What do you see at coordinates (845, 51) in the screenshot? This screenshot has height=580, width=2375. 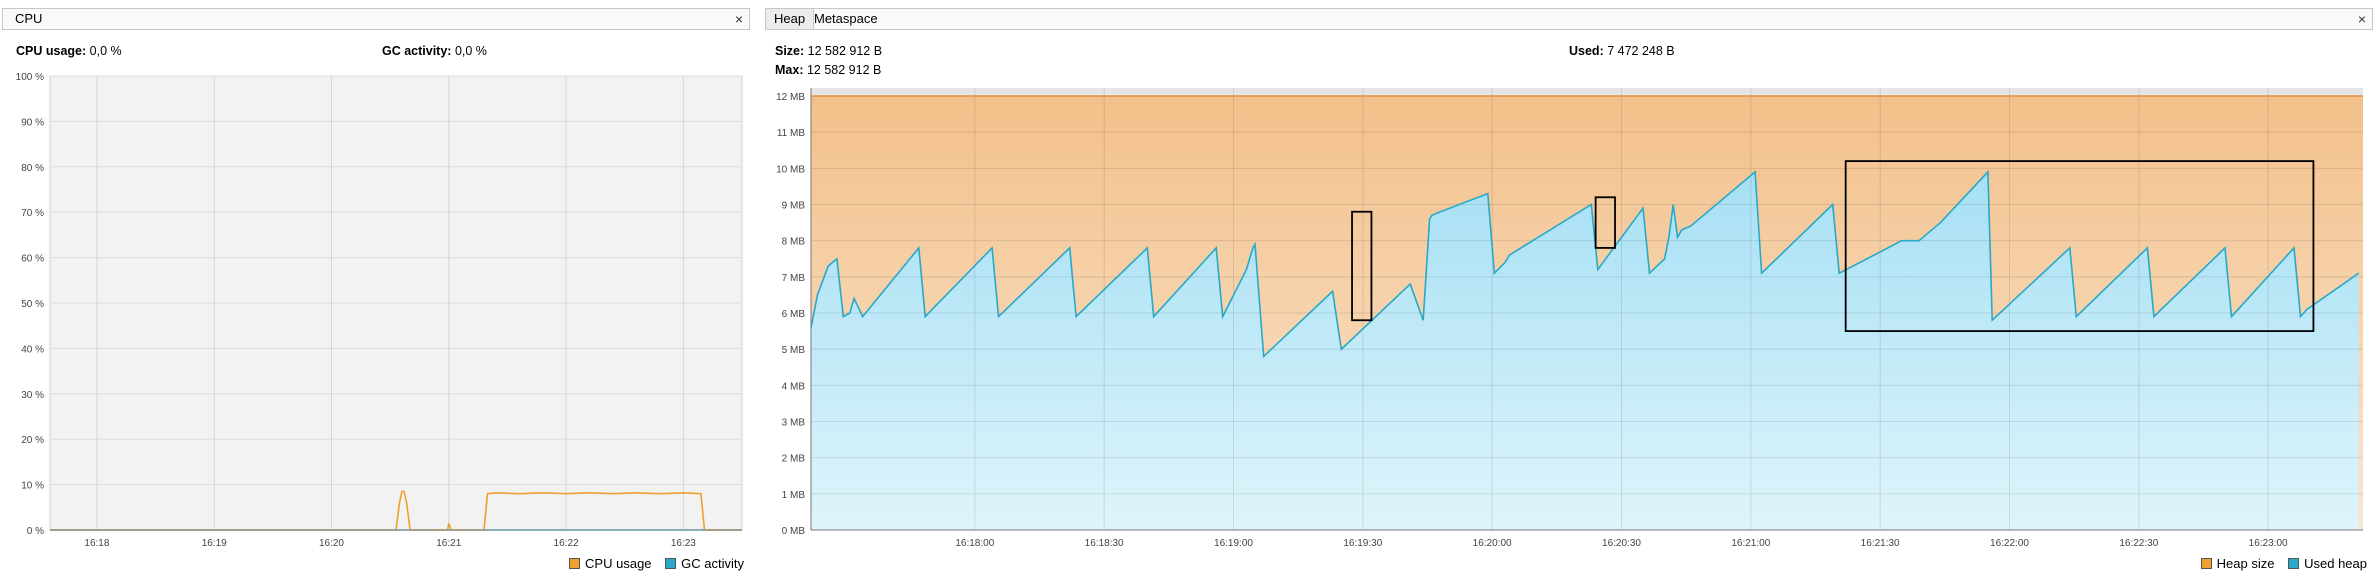 I see `heap-size-value: 12 582 912 B` at bounding box center [845, 51].